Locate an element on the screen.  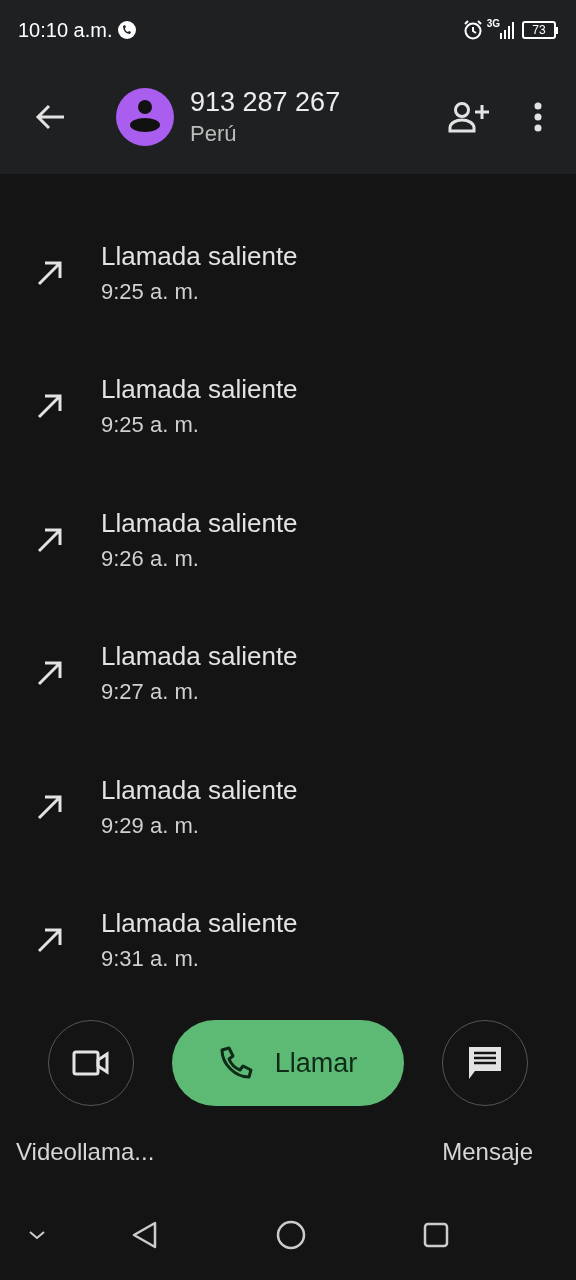
call-time: 9:31 a. m. is located at coordinates (150, 959).